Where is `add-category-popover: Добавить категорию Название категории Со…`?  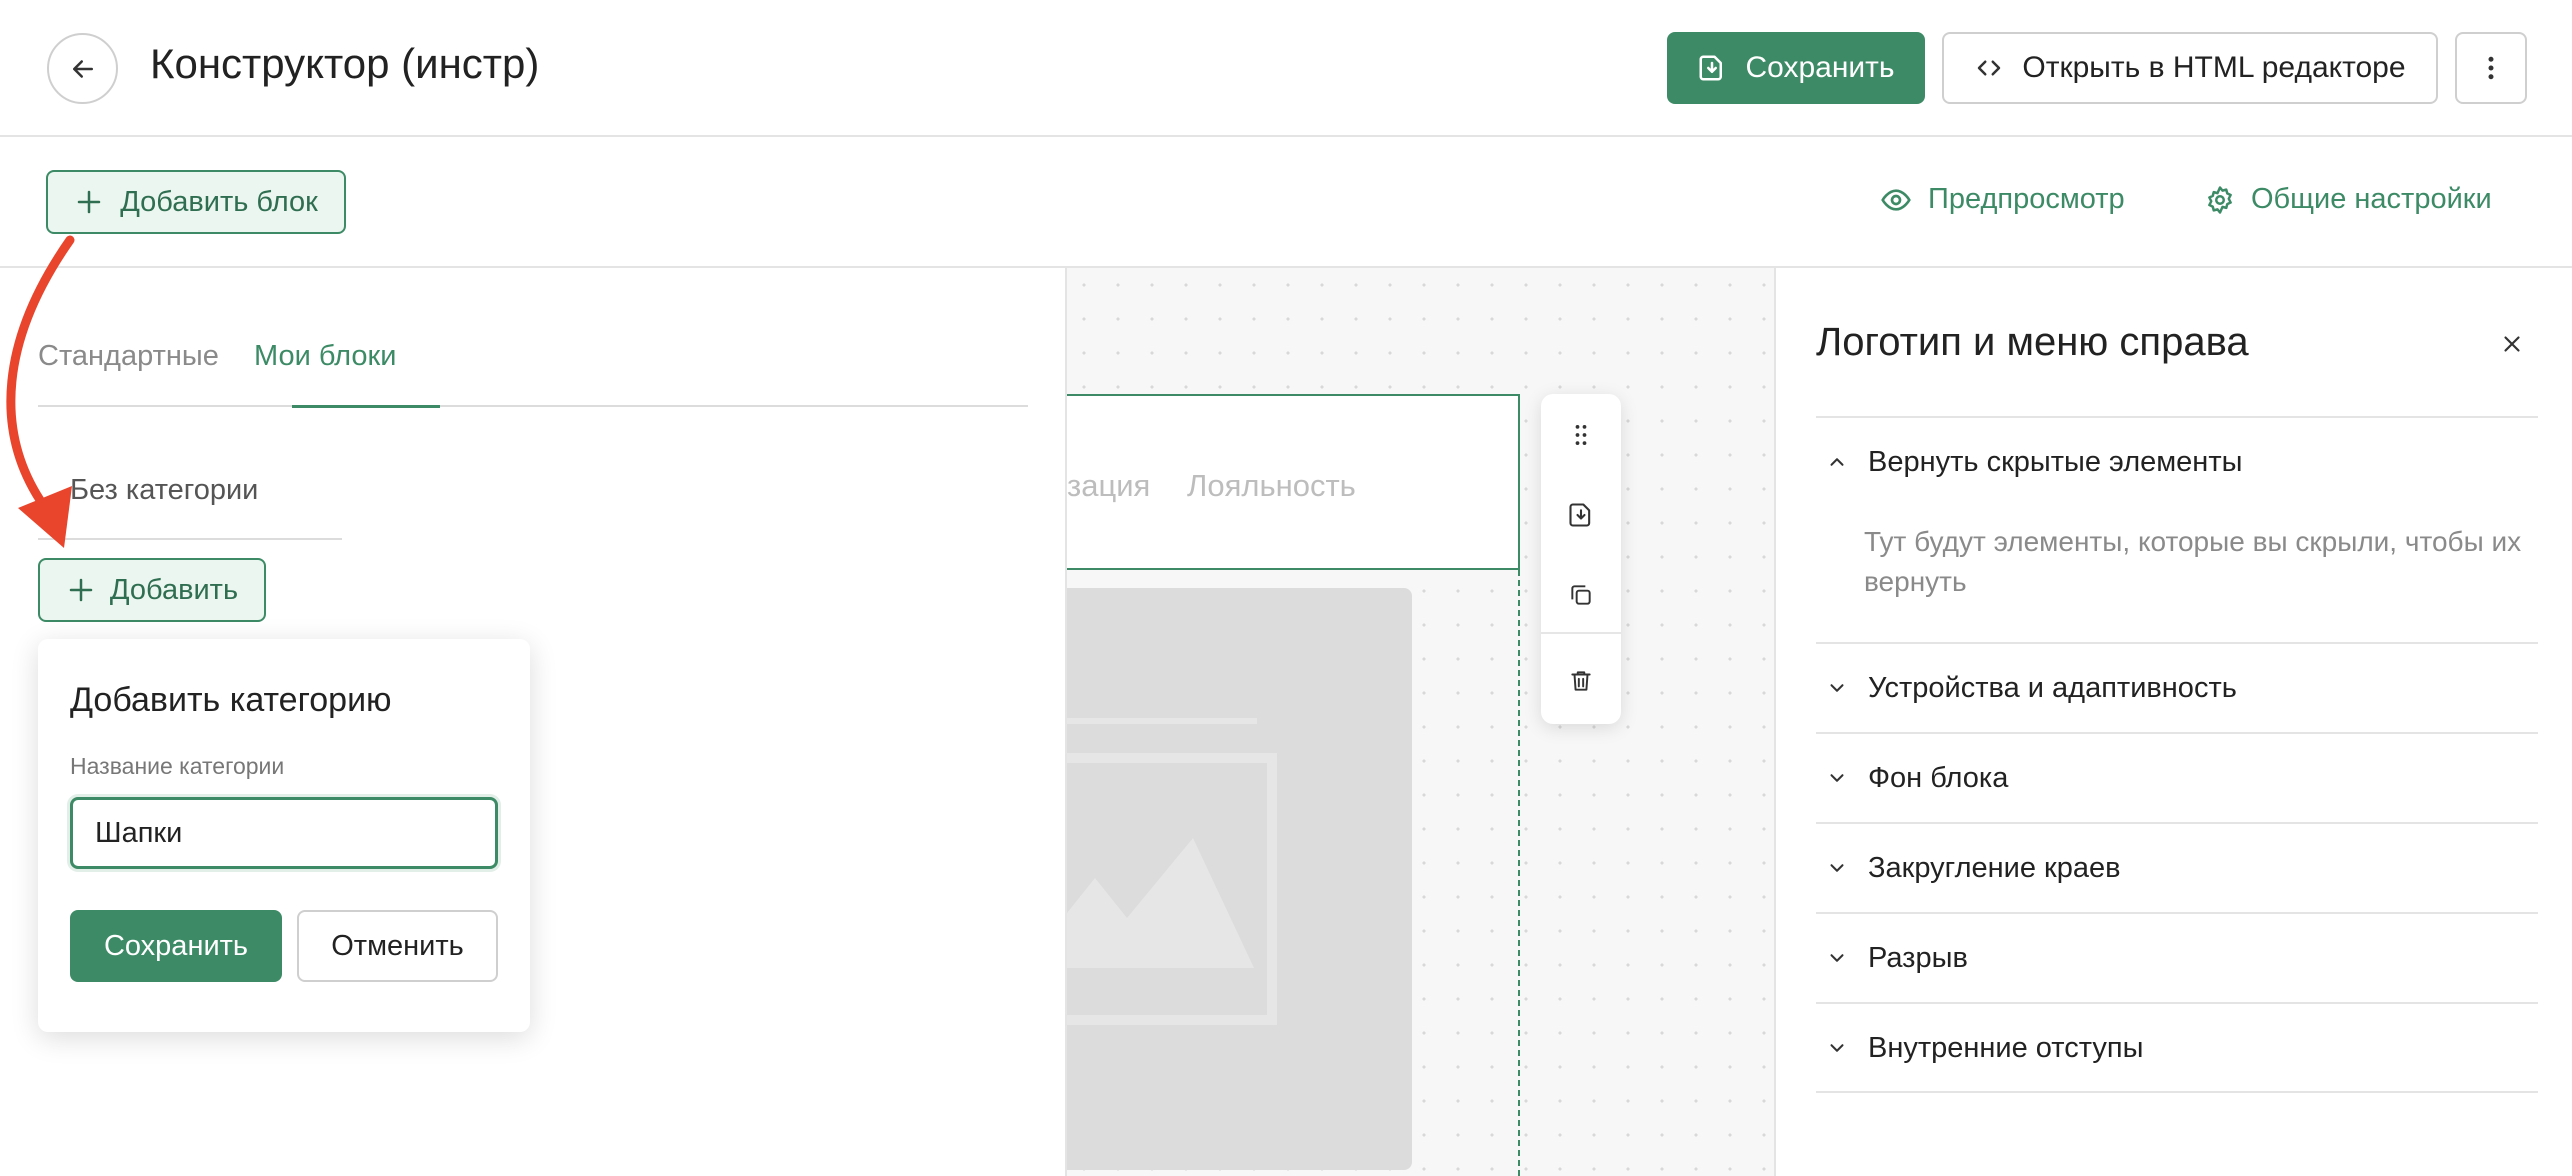 add-category-popover: Добавить категорию Название категории Со… is located at coordinates (284, 835).